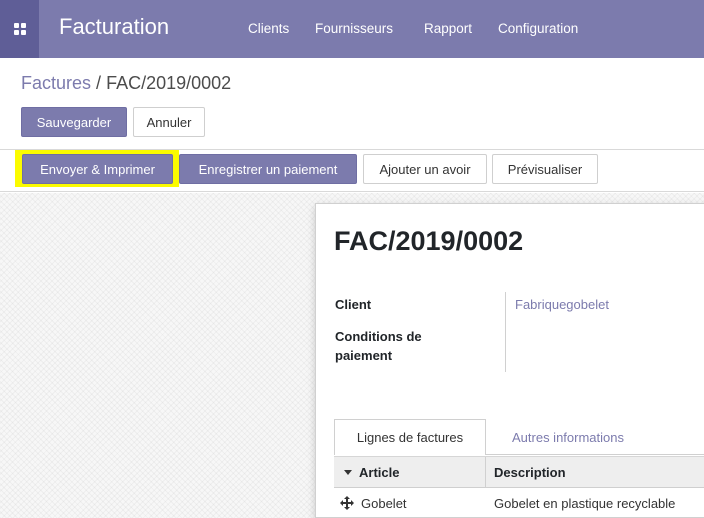  What do you see at coordinates (562, 304) in the screenshot?
I see `client-value-link: Fabriquegobelet` at bounding box center [562, 304].